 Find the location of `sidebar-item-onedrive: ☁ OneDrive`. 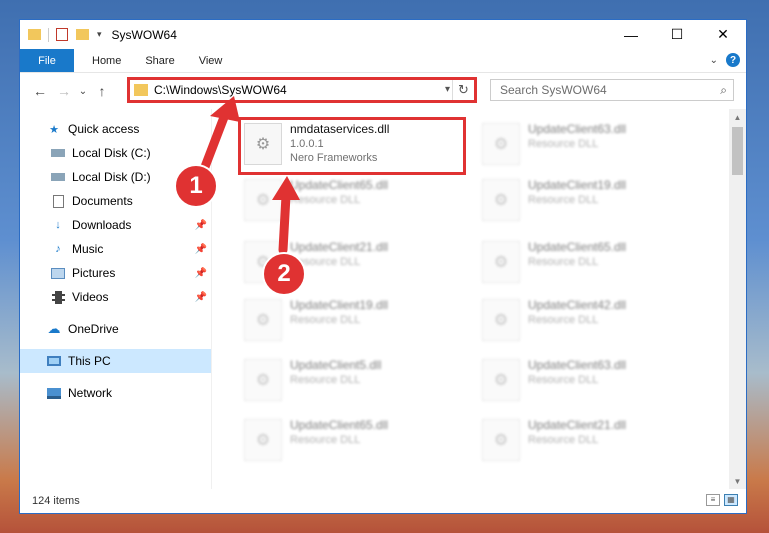

sidebar-item-onedrive: ☁ OneDrive is located at coordinates (115, 329).